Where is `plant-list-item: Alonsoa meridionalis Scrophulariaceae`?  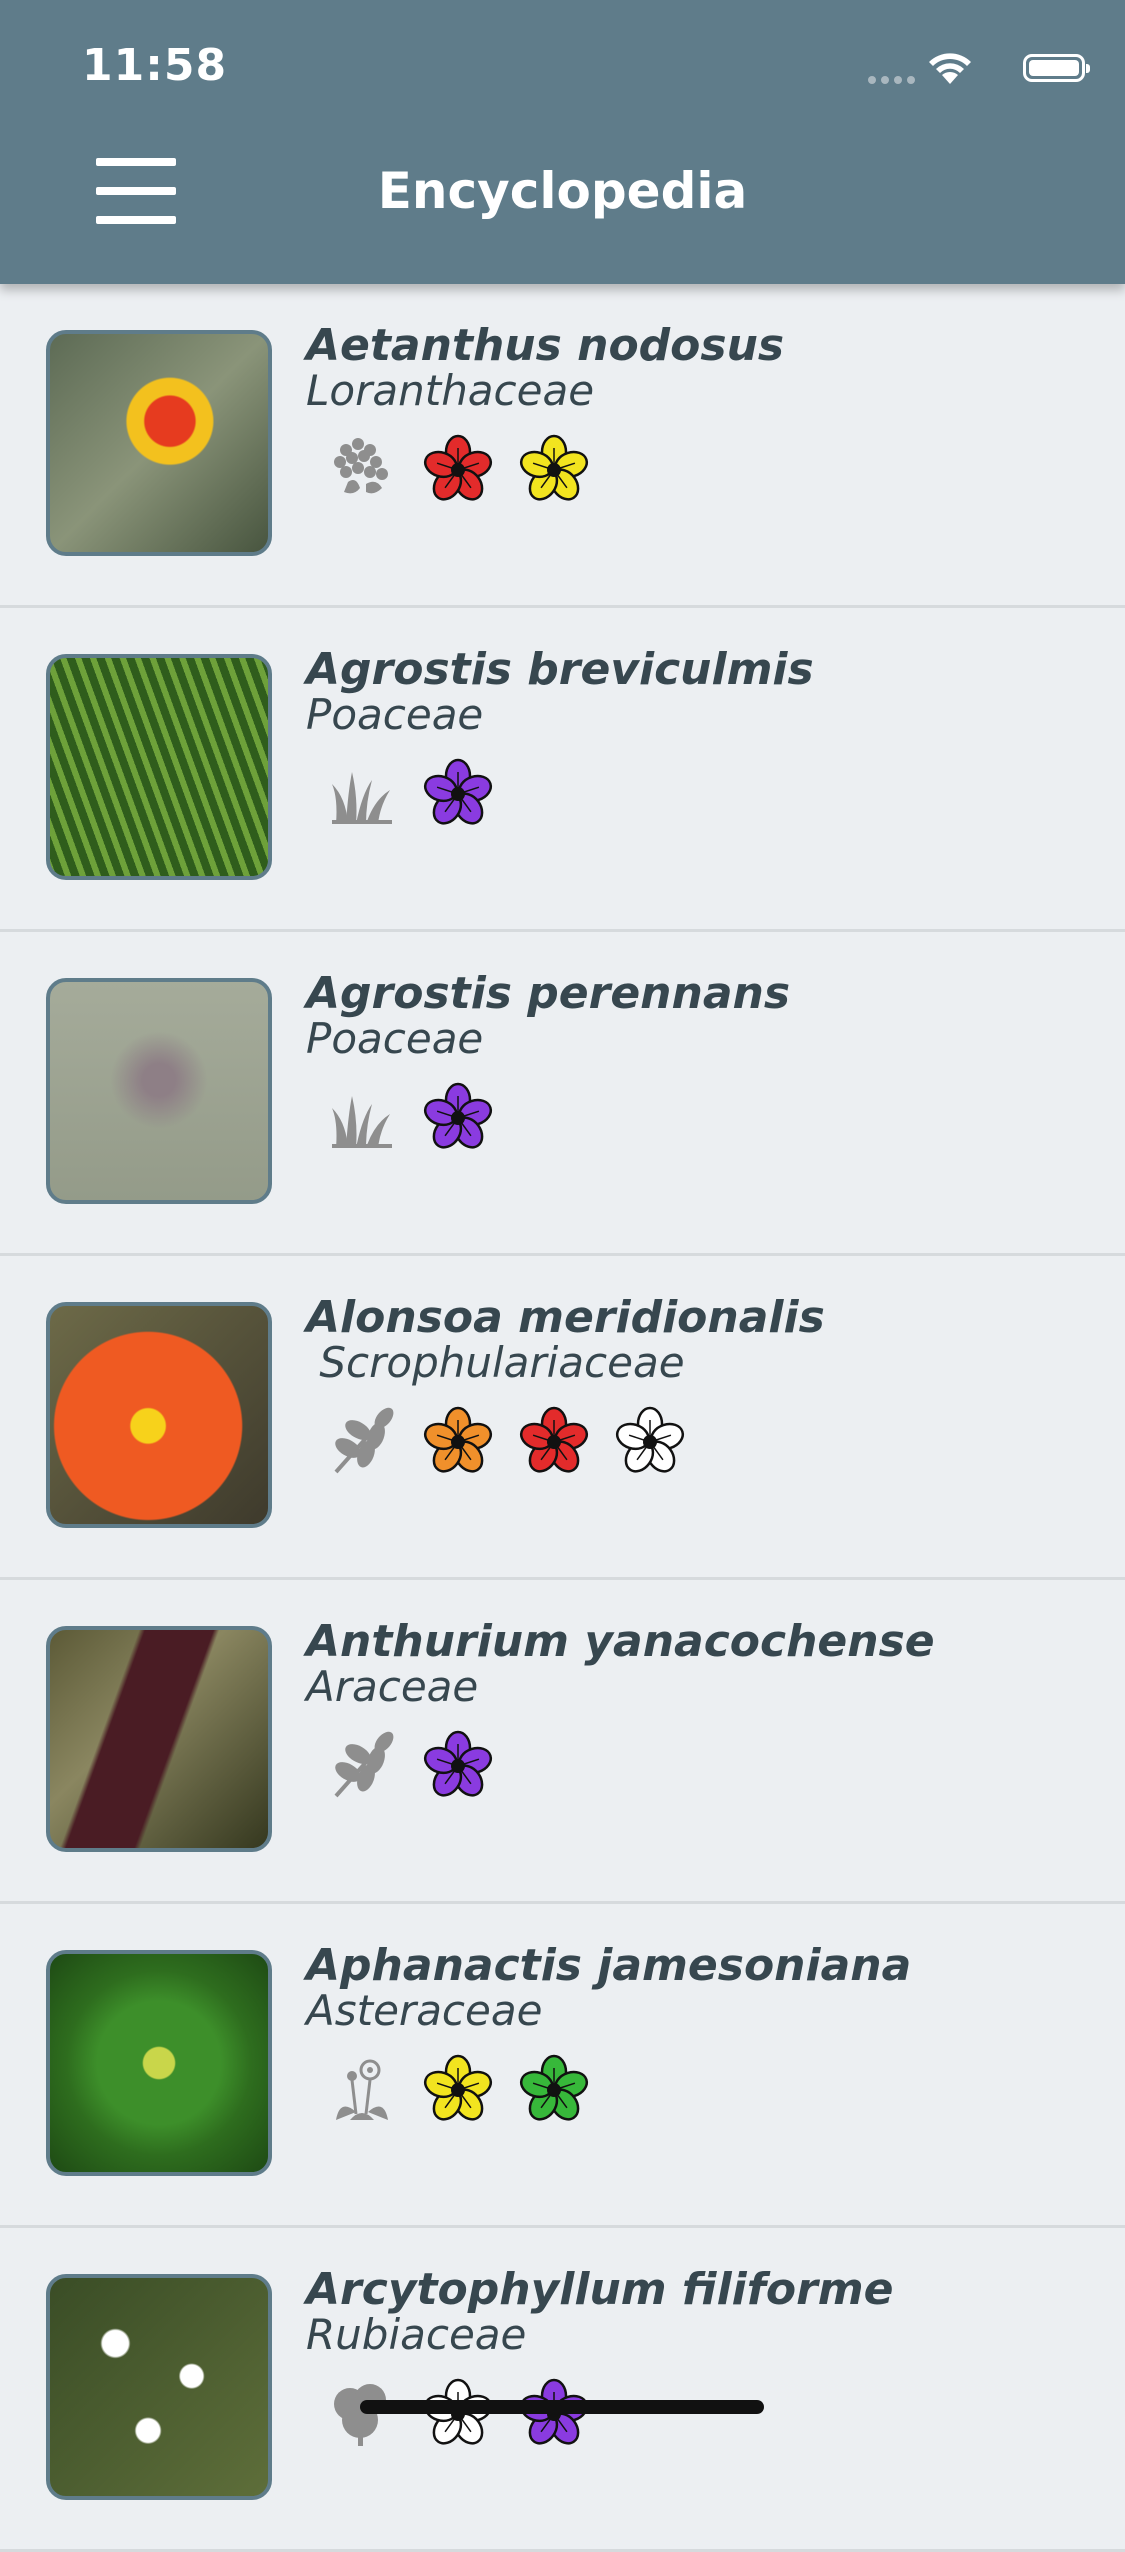 plant-list-item: Alonsoa meridionalis Scrophulariaceae is located at coordinates (562, 1418).